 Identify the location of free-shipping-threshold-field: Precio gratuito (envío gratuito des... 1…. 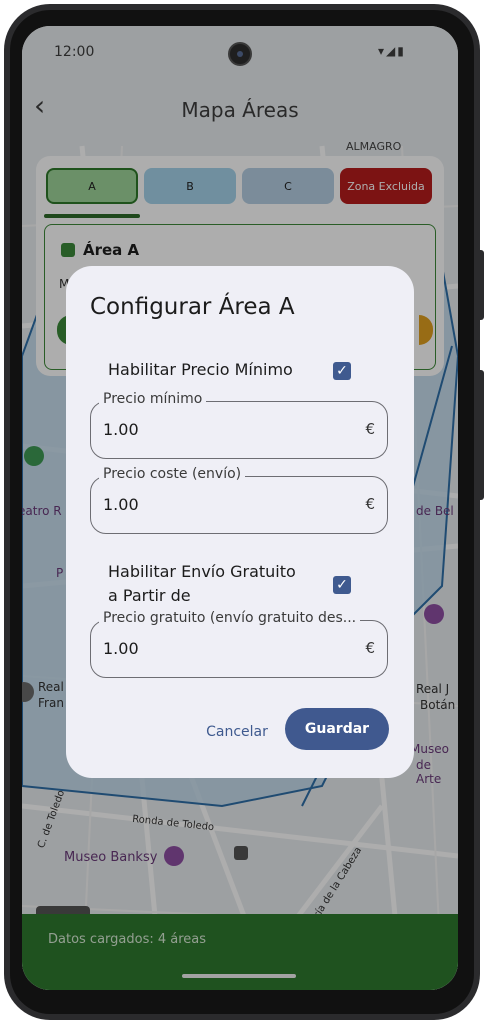
(239, 644).